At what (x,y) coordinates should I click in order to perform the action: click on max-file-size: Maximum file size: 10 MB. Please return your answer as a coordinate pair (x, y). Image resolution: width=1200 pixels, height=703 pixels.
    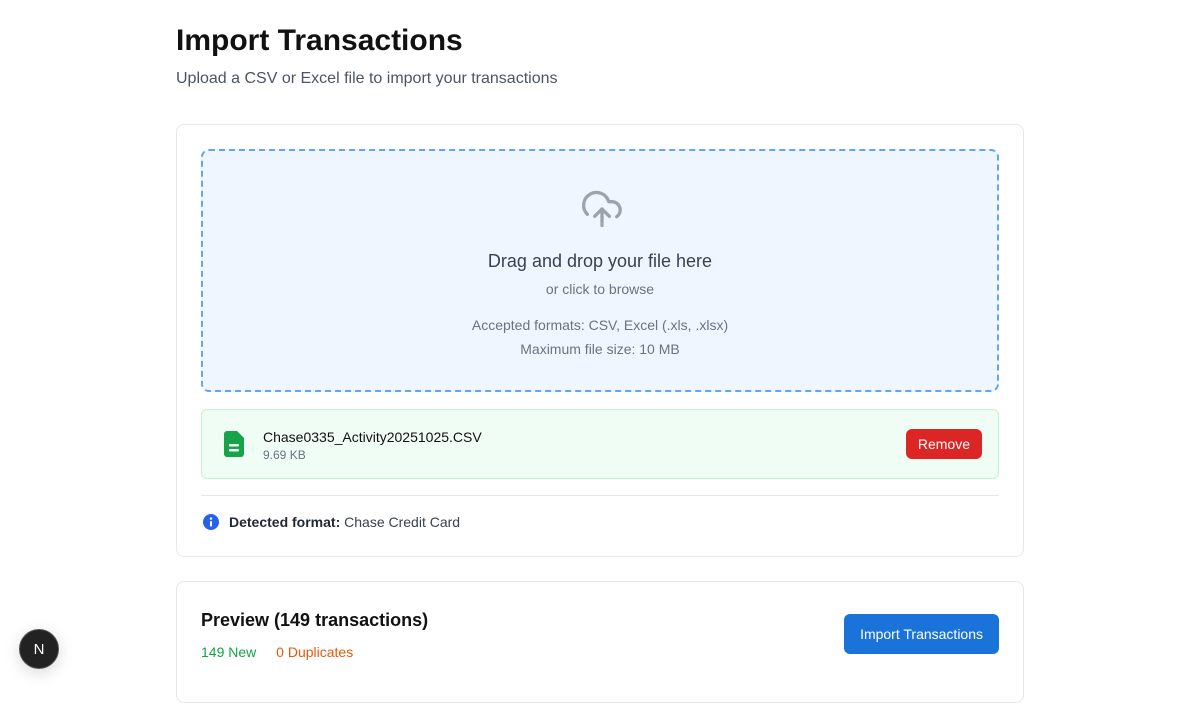
    Looking at the image, I should click on (600, 349).